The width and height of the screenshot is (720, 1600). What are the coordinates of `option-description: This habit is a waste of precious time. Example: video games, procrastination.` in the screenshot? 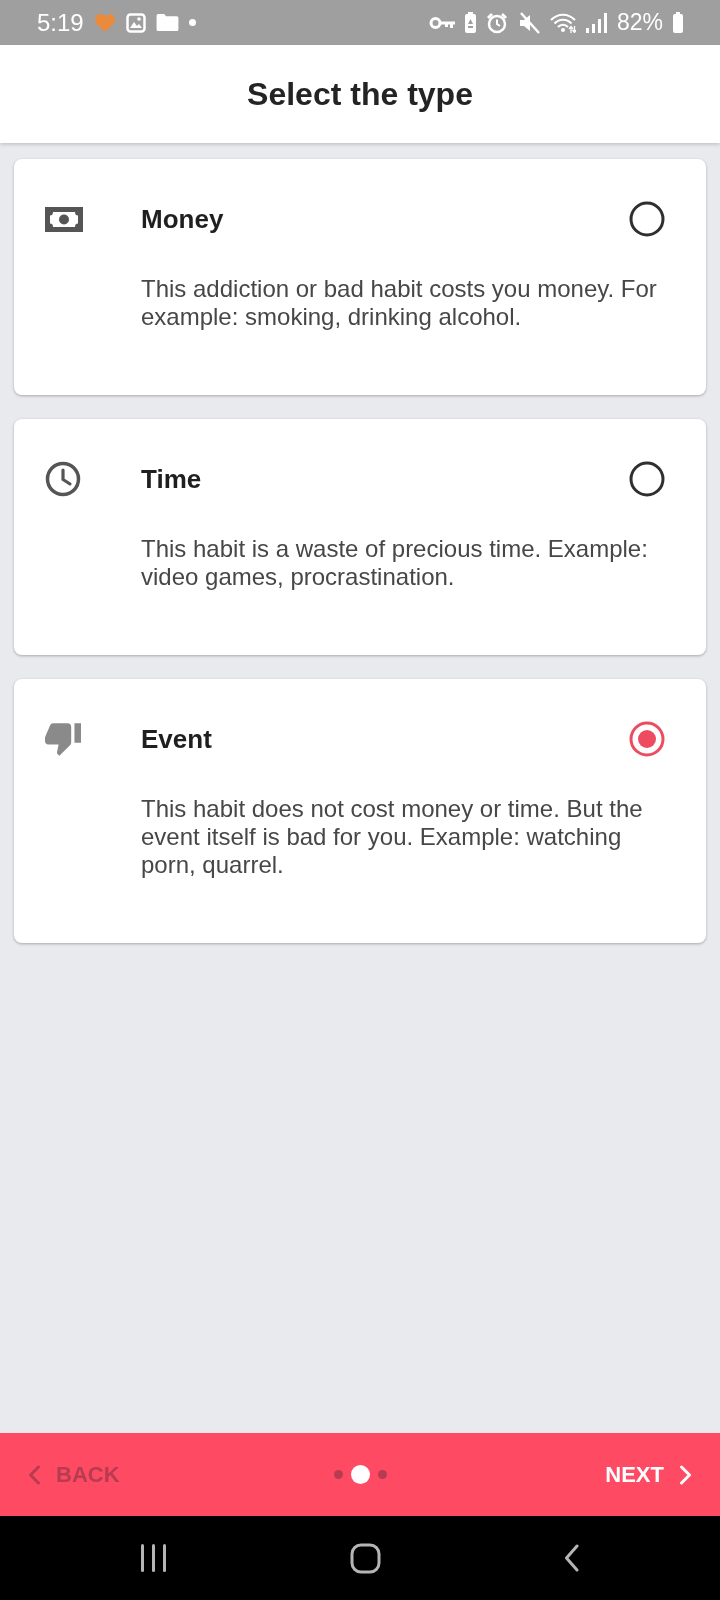 It's located at (395, 563).